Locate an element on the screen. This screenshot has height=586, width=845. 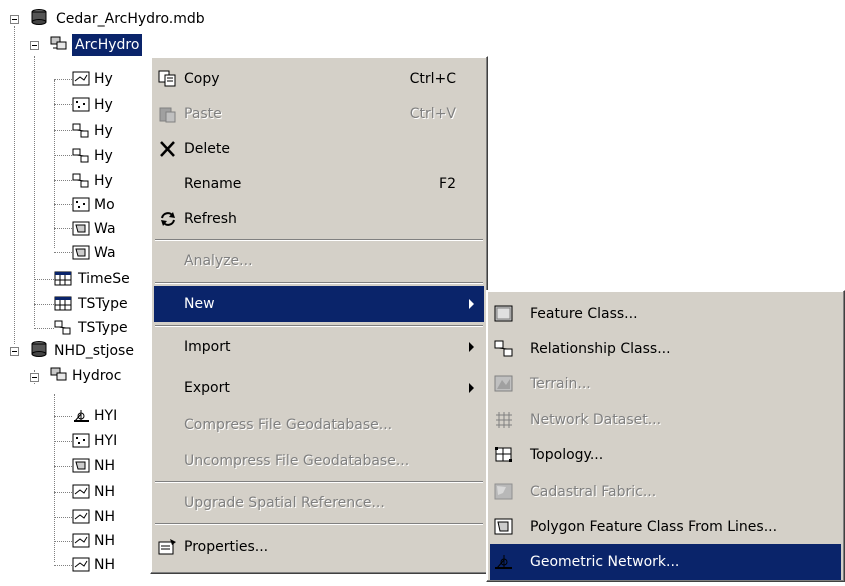
tree-item-label: ArcHydro is located at coordinates (107, 45).